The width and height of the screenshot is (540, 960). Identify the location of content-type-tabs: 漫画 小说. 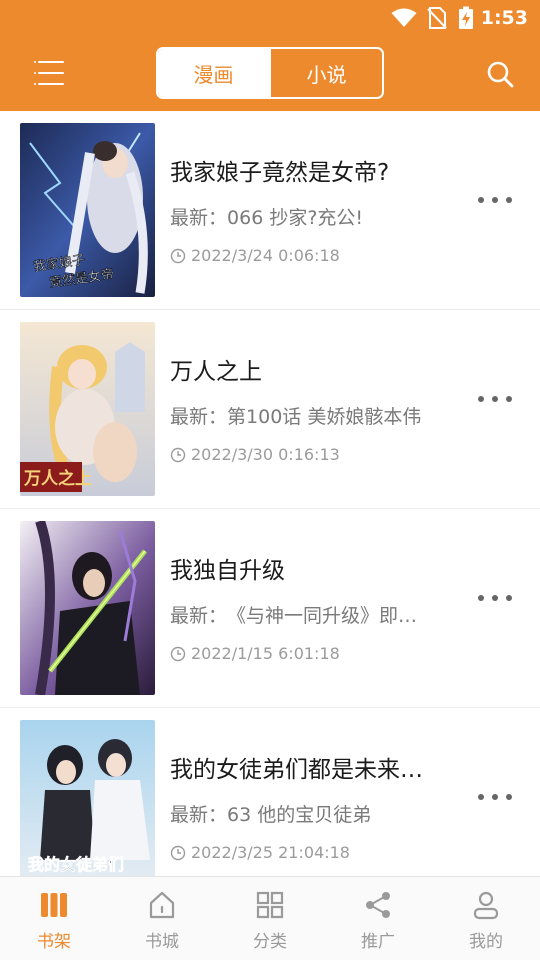
(270, 73).